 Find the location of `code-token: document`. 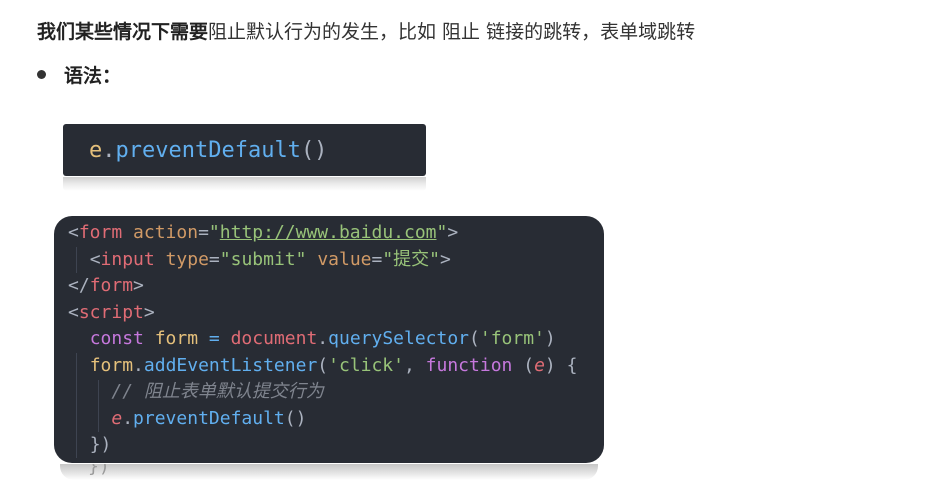

code-token: document is located at coordinates (274, 338).